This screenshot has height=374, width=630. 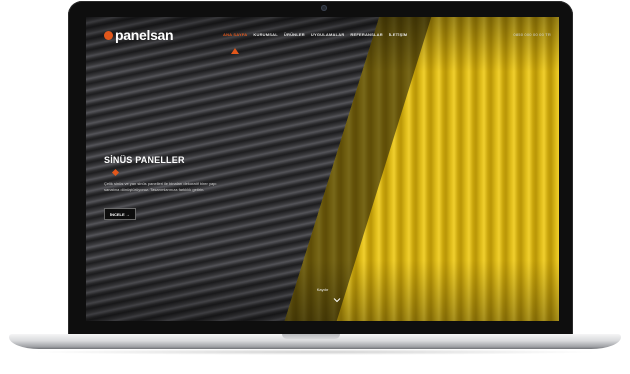 What do you see at coordinates (108, 35) in the screenshot?
I see `logo-mark-icon` at bounding box center [108, 35].